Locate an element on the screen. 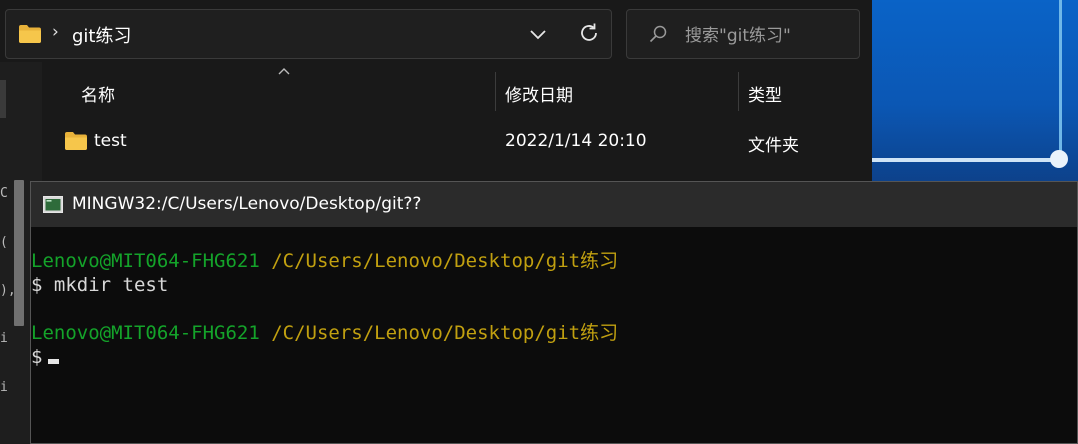 The width and height of the screenshot is (1078, 444). desktop-wallpaper is located at coordinates (975, 95).